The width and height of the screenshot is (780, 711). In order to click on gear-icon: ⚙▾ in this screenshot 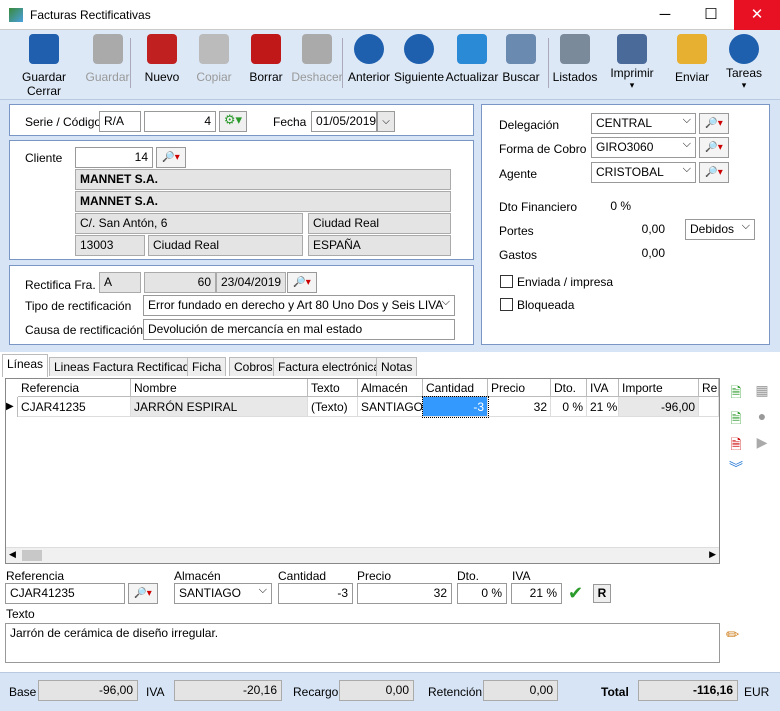, I will do `click(233, 121)`.